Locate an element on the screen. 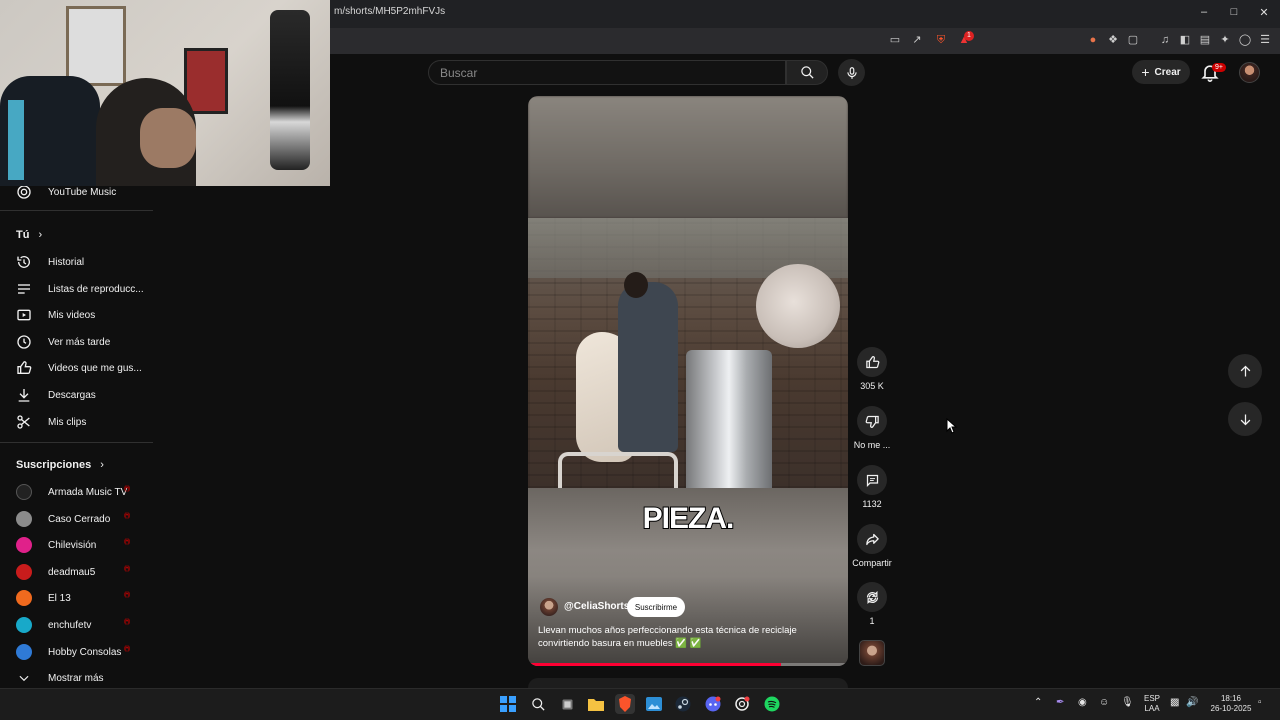  clock-date: 26-10-2025 is located at coordinates (1231, 708).